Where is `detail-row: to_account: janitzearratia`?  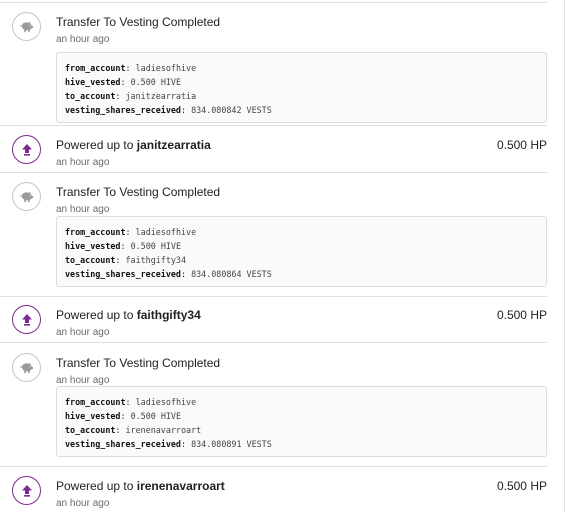 detail-row: to_account: janitzearratia is located at coordinates (131, 96).